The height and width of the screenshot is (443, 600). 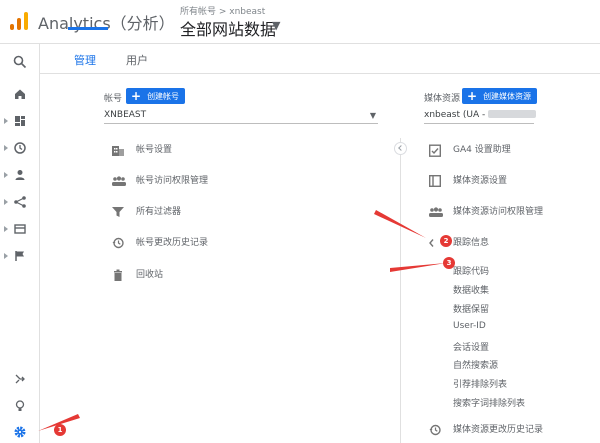 What do you see at coordinates (60, 430) in the screenshot?
I see `callout-badge-1: 1` at bounding box center [60, 430].